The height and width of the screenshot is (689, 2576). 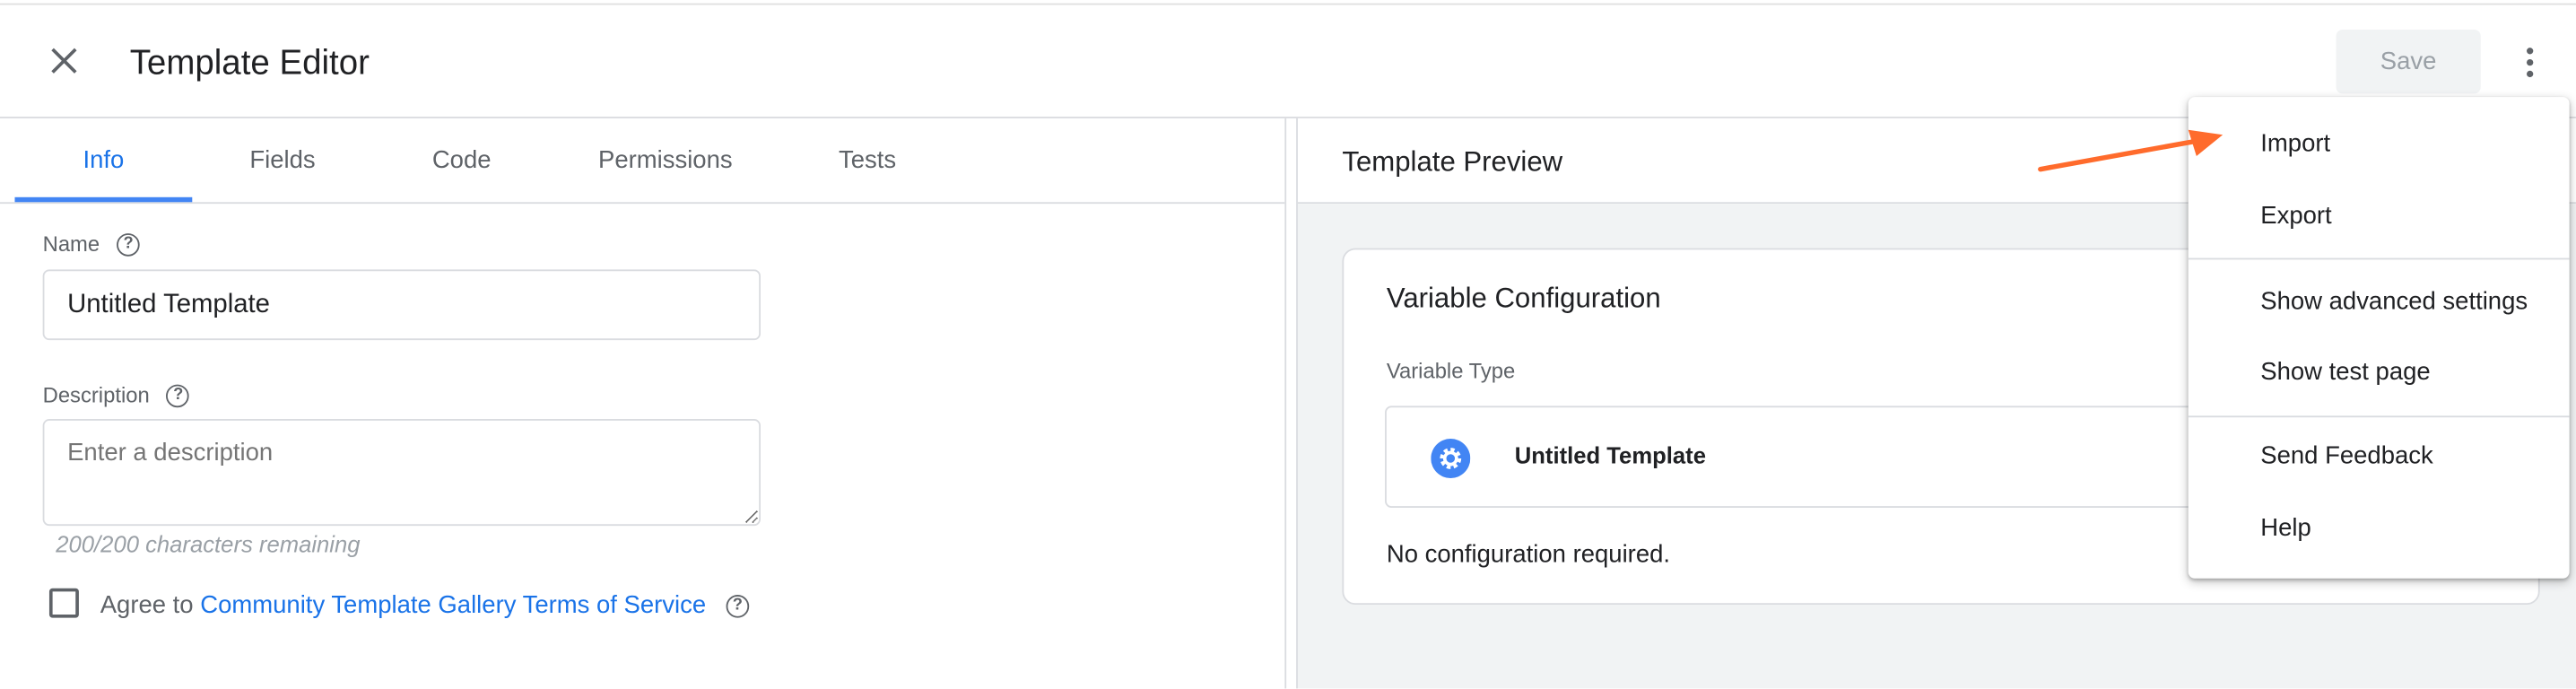 What do you see at coordinates (2408, 61) in the screenshot?
I see `save-button: Save` at bounding box center [2408, 61].